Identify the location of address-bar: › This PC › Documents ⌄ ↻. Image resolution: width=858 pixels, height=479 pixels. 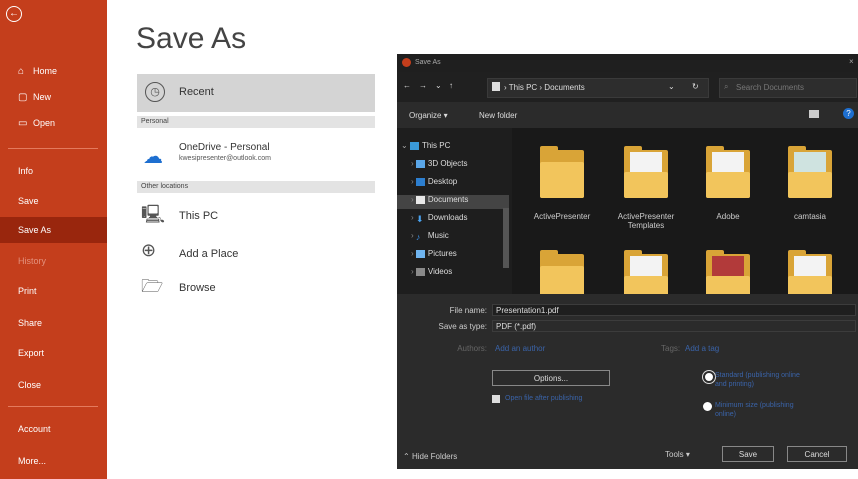
(598, 88).